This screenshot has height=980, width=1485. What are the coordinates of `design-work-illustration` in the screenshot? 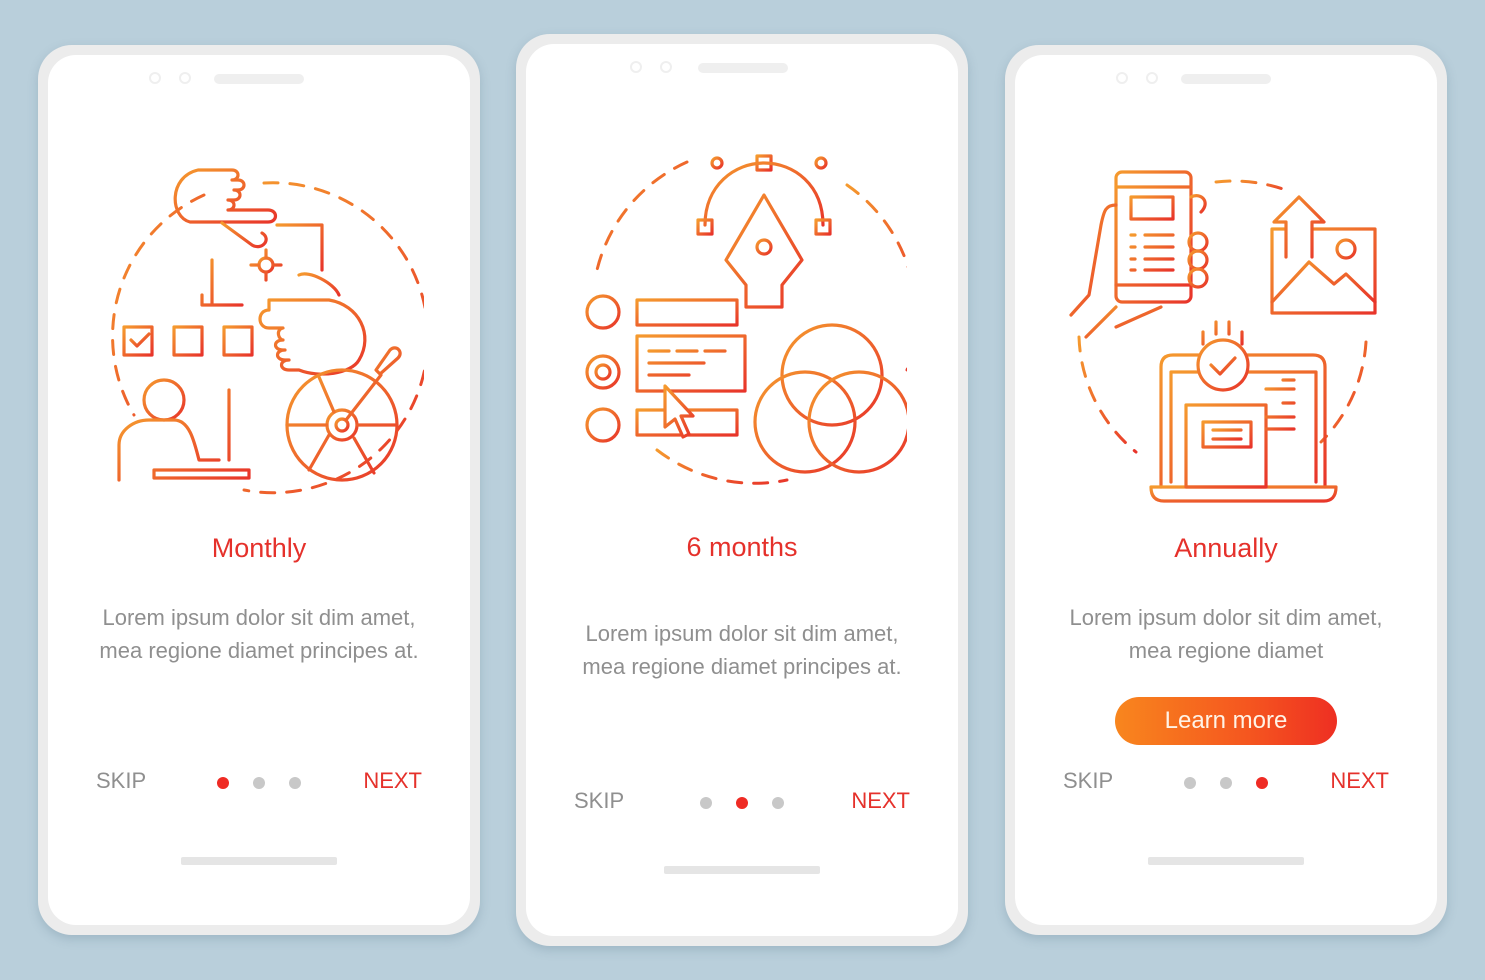 It's located at (267, 331).